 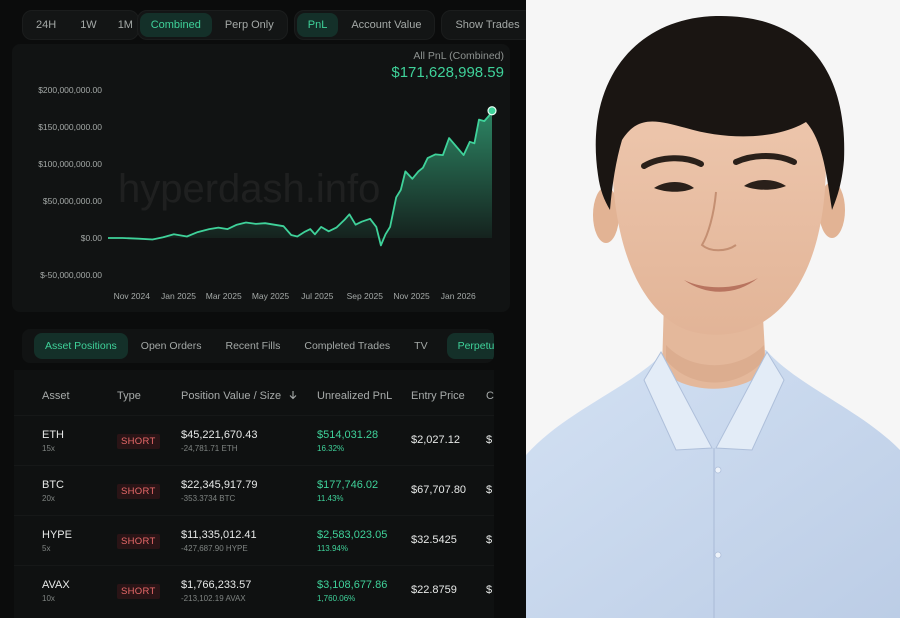 I want to click on header-position-value: Position Value / Size, so click(x=239, y=396).